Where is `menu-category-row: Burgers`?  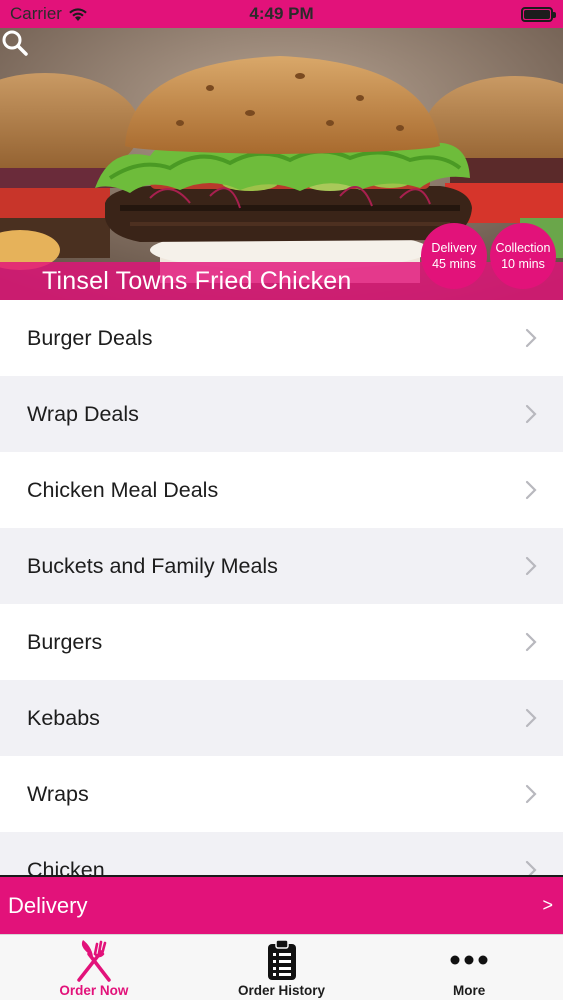
menu-category-row: Burgers is located at coordinates (281, 642).